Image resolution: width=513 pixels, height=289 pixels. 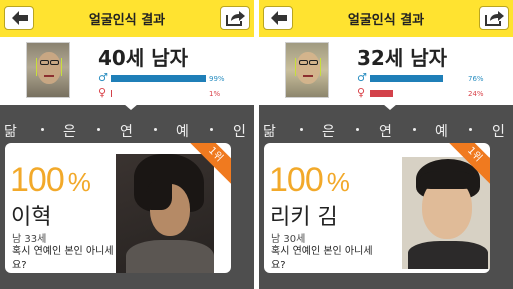 I want to click on celebrity-info: 남 30세, so click(x=288, y=239).